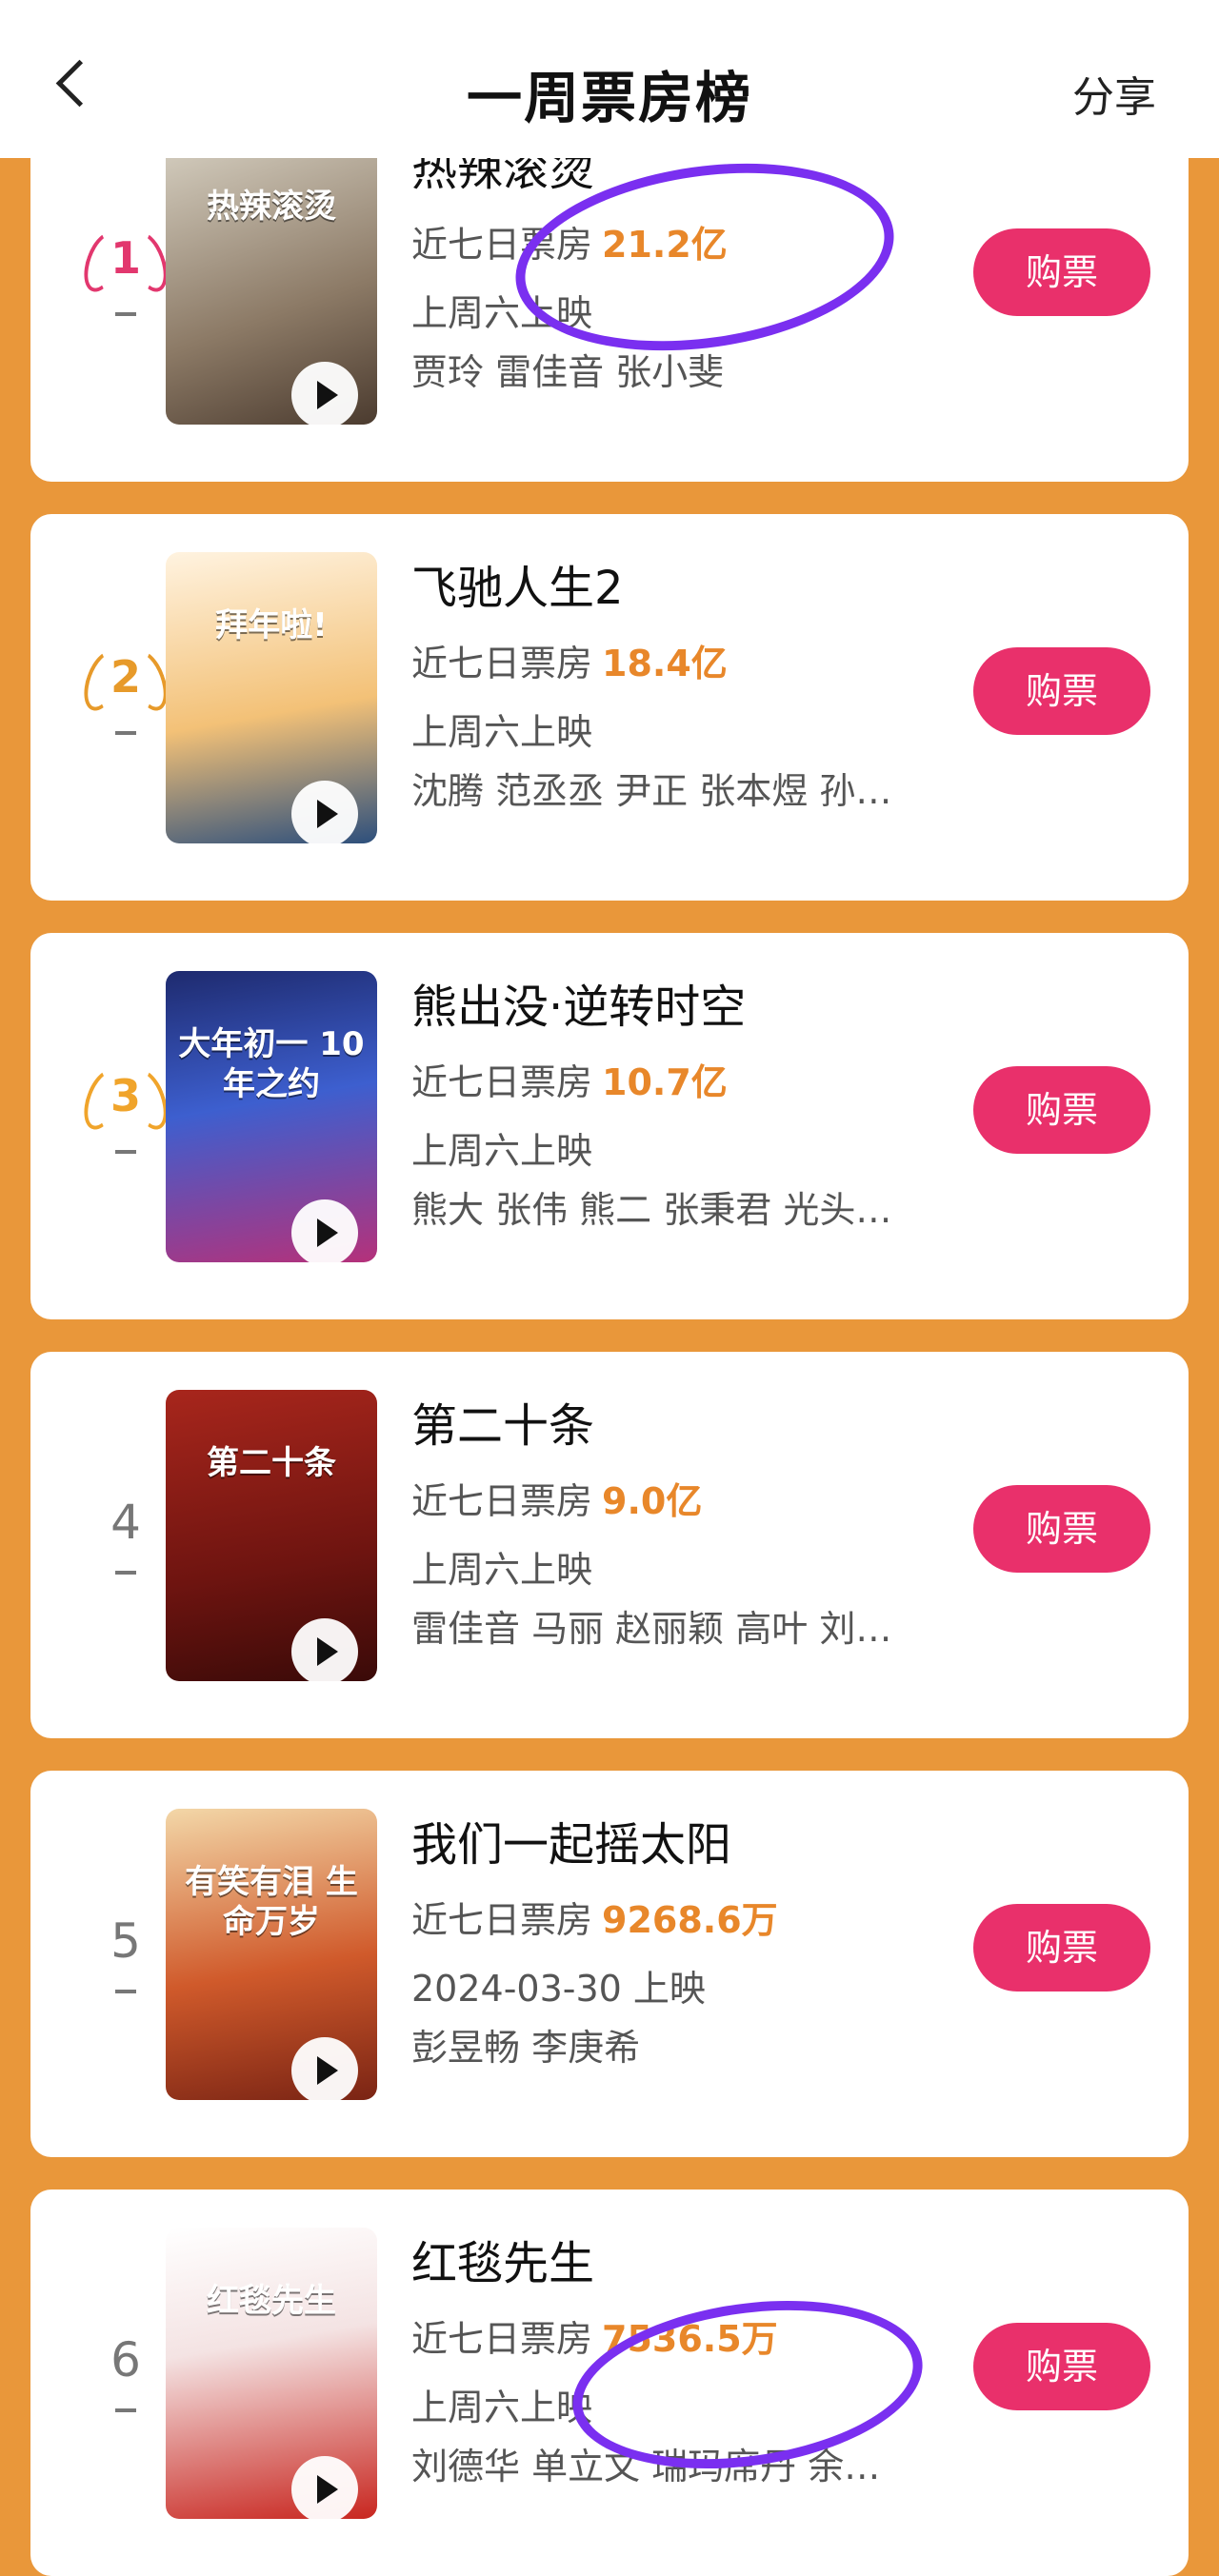 Image resolution: width=1219 pixels, height=2576 pixels. Describe the element at coordinates (125, 2360) in the screenshot. I see `rank-number: 6` at that location.